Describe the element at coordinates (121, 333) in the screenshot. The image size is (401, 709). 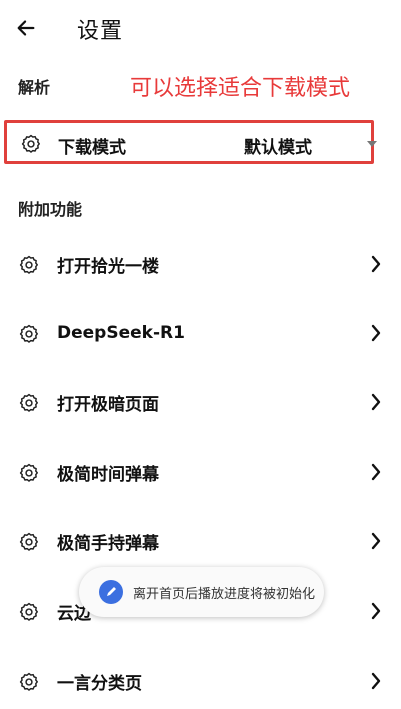
I see `settings-item-label: DeepSeek-R1` at that location.